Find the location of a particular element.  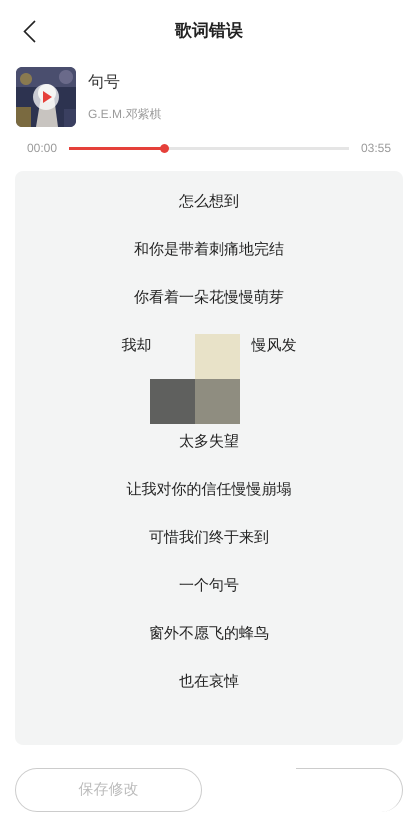

lyric-line: 慢风发 is located at coordinates (274, 346).